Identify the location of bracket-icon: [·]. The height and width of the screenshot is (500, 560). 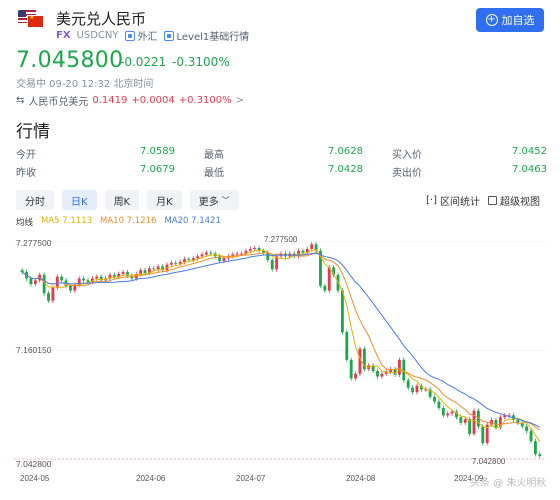
(431, 200).